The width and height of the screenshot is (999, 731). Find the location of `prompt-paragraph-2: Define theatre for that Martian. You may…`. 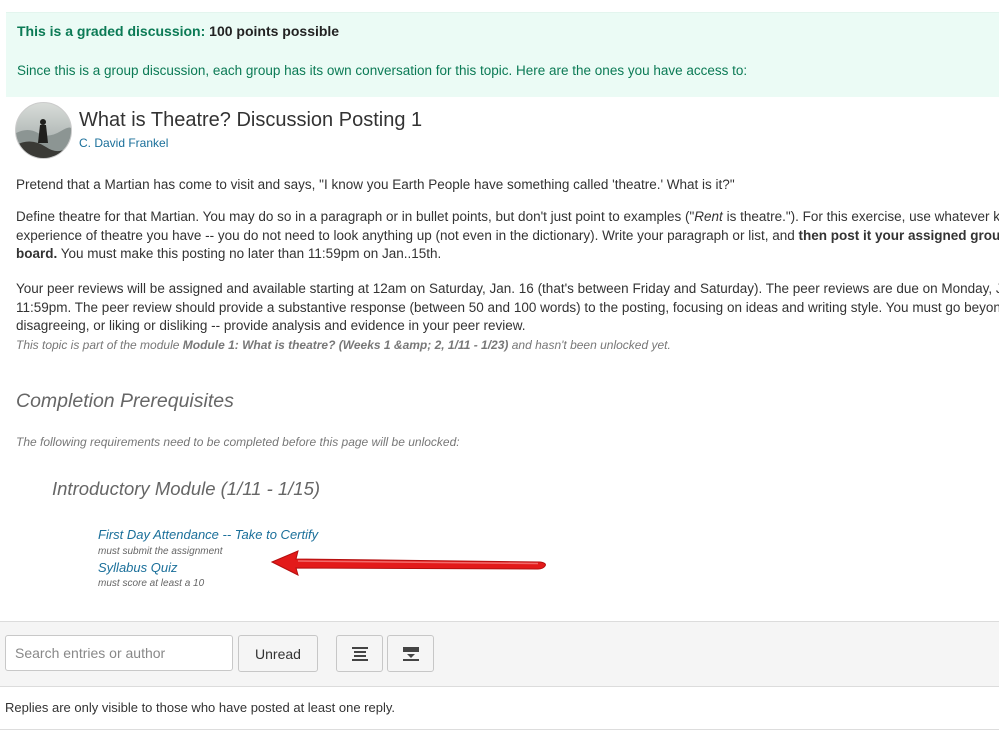

prompt-paragraph-2: Define theatre for that Martian. You may… is located at coordinates (507, 236).